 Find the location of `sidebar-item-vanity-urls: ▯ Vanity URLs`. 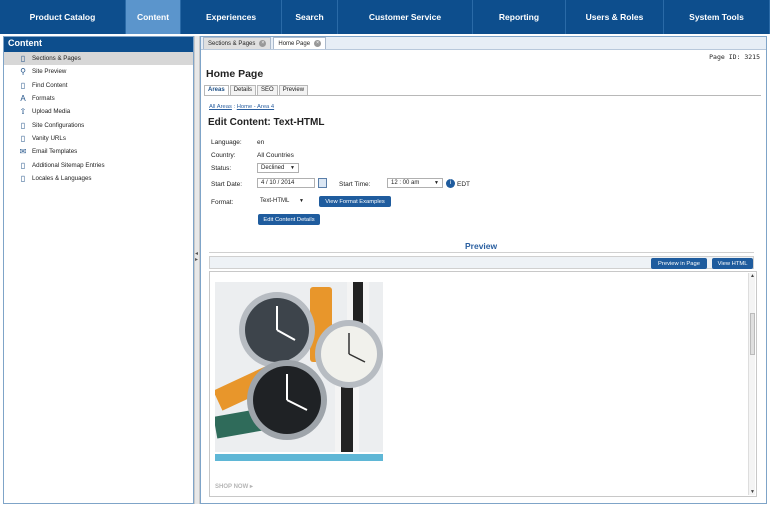

sidebar-item-vanity-urls: ▯ Vanity URLs is located at coordinates (98, 138).